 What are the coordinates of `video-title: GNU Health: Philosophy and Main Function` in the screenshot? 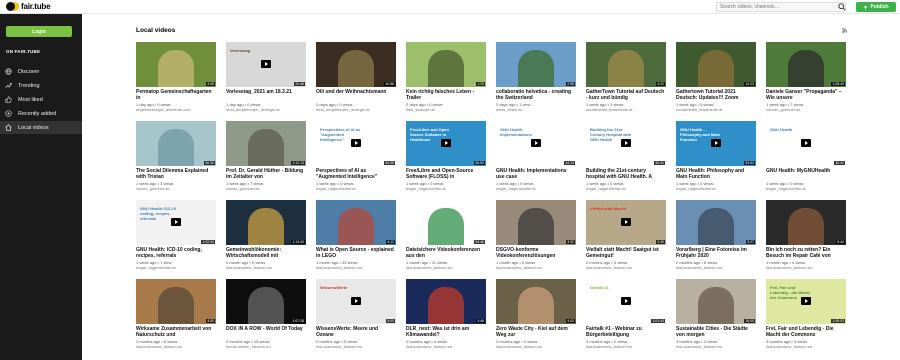 It's located at (716, 174).